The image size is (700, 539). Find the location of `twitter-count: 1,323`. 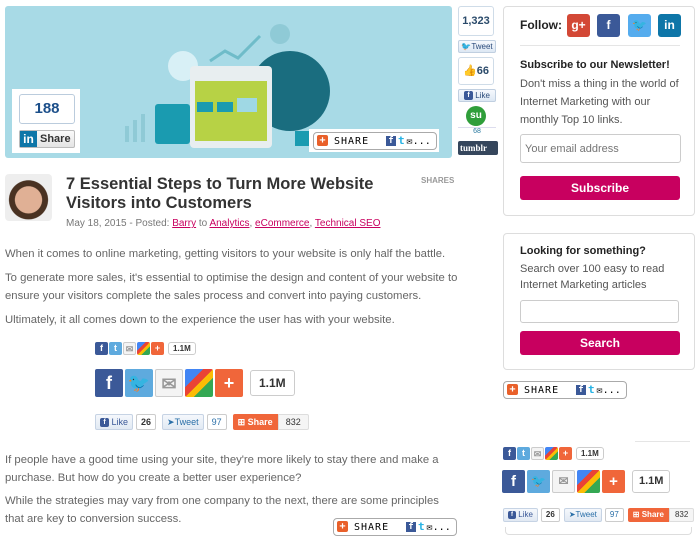

twitter-count: 1,323 is located at coordinates (476, 21).